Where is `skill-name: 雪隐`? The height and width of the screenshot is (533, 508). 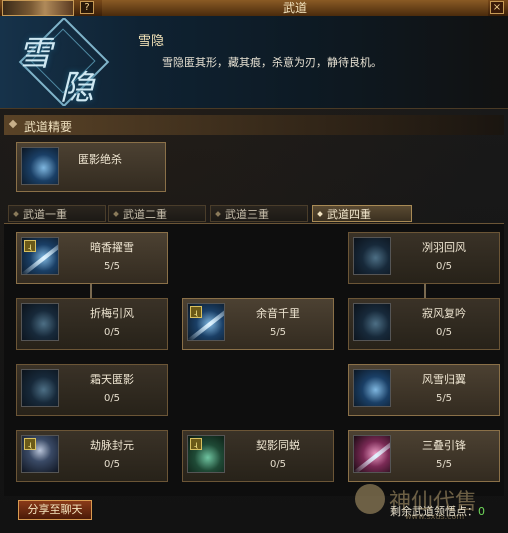 skill-name: 雪隐 is located at coordinates (151, 41).